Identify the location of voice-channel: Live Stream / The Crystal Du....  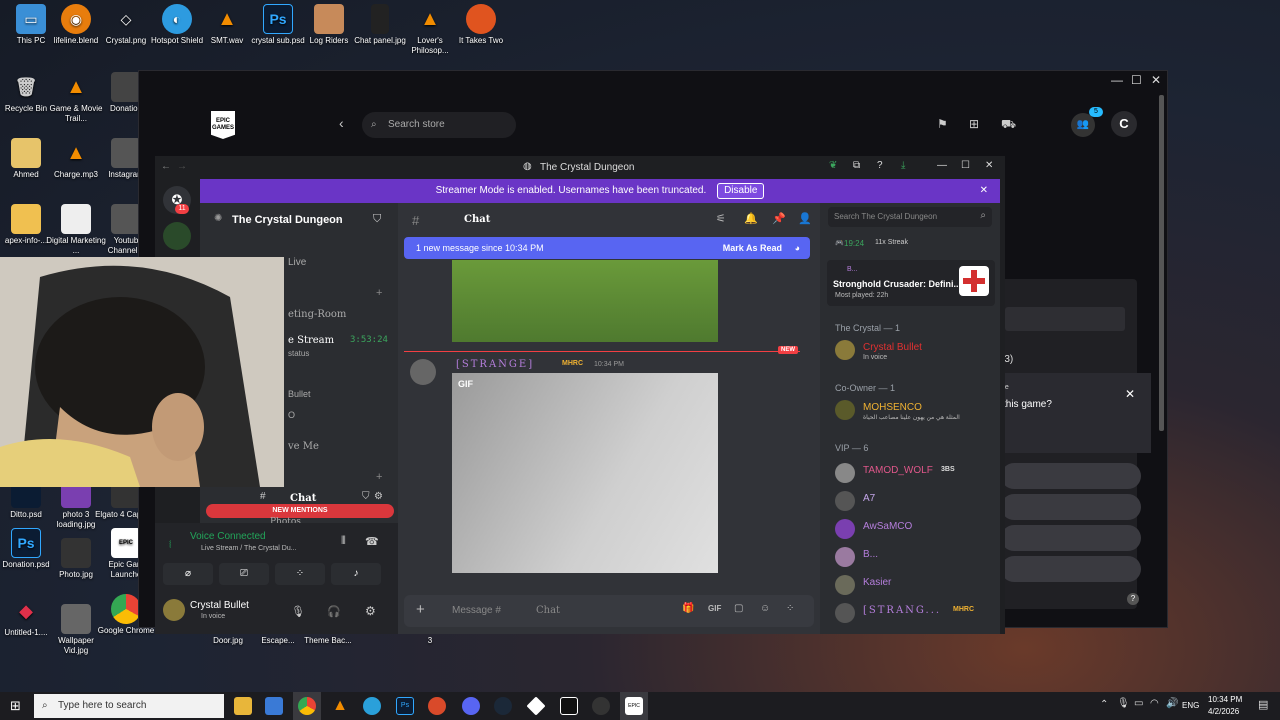
(249, 548).